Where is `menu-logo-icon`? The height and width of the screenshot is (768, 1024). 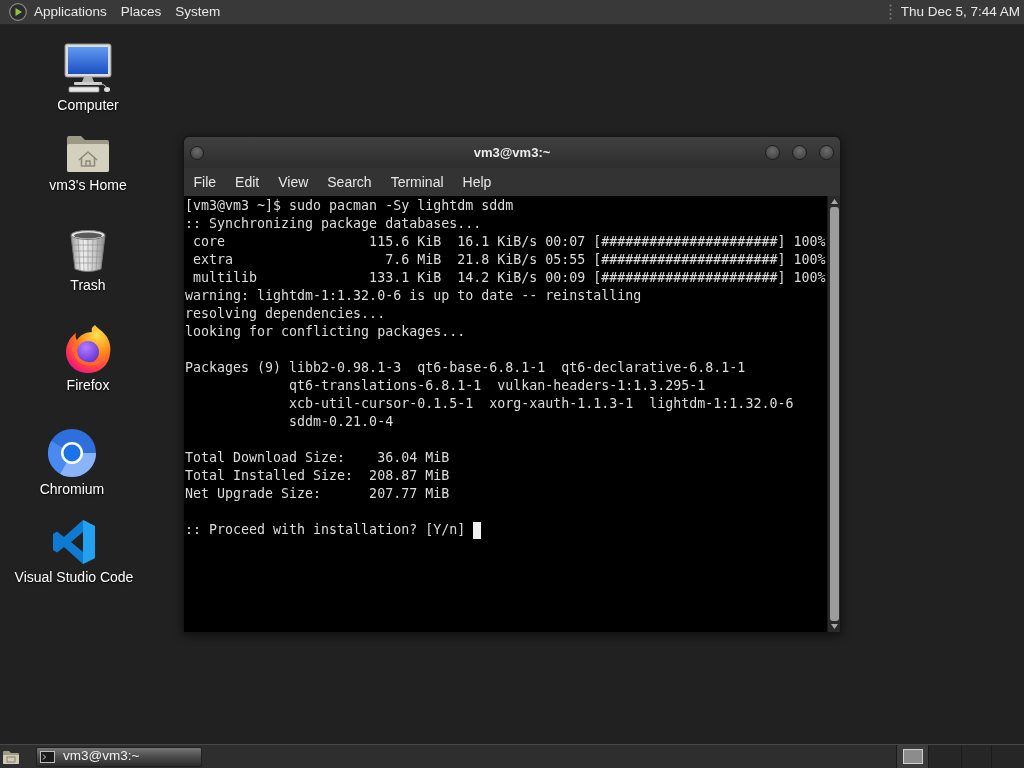
menu-logo-icon is located at coordinates (18, 12).